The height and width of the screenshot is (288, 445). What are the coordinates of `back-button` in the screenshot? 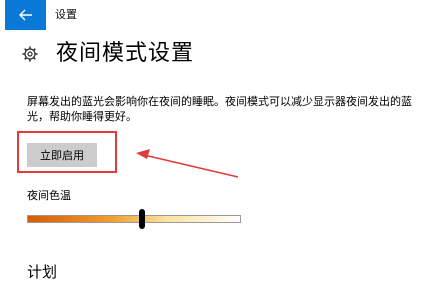 It's located at (25, 15).